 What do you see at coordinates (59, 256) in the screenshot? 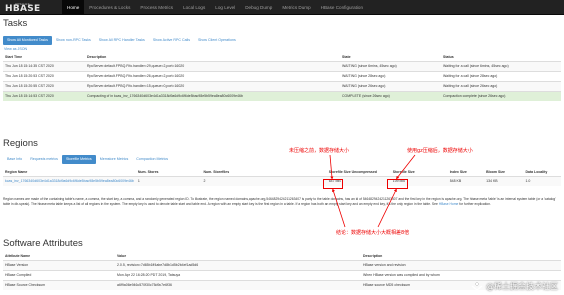
I see `col-attribute-name: Attribute Name` at bounding box center [59, 256].